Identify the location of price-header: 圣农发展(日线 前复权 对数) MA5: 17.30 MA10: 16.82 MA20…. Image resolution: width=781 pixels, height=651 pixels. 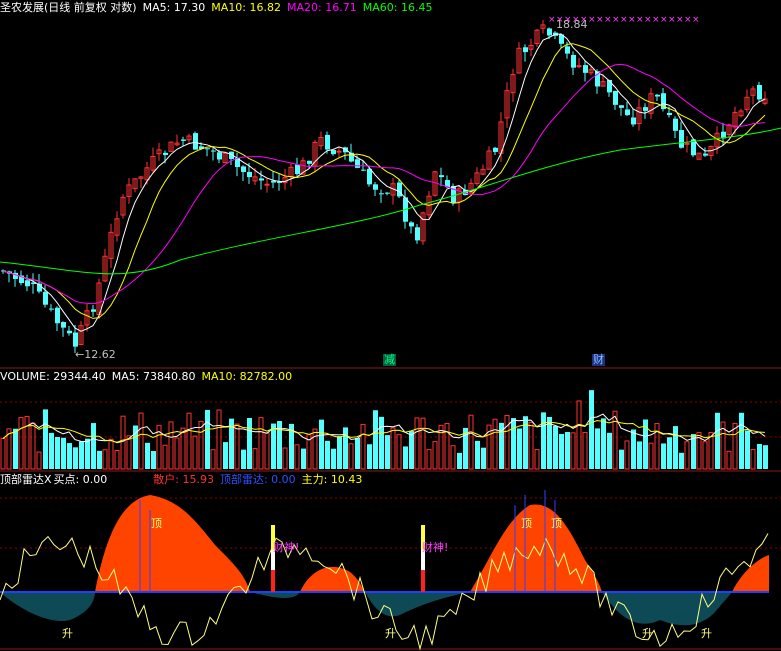
(219, 8).